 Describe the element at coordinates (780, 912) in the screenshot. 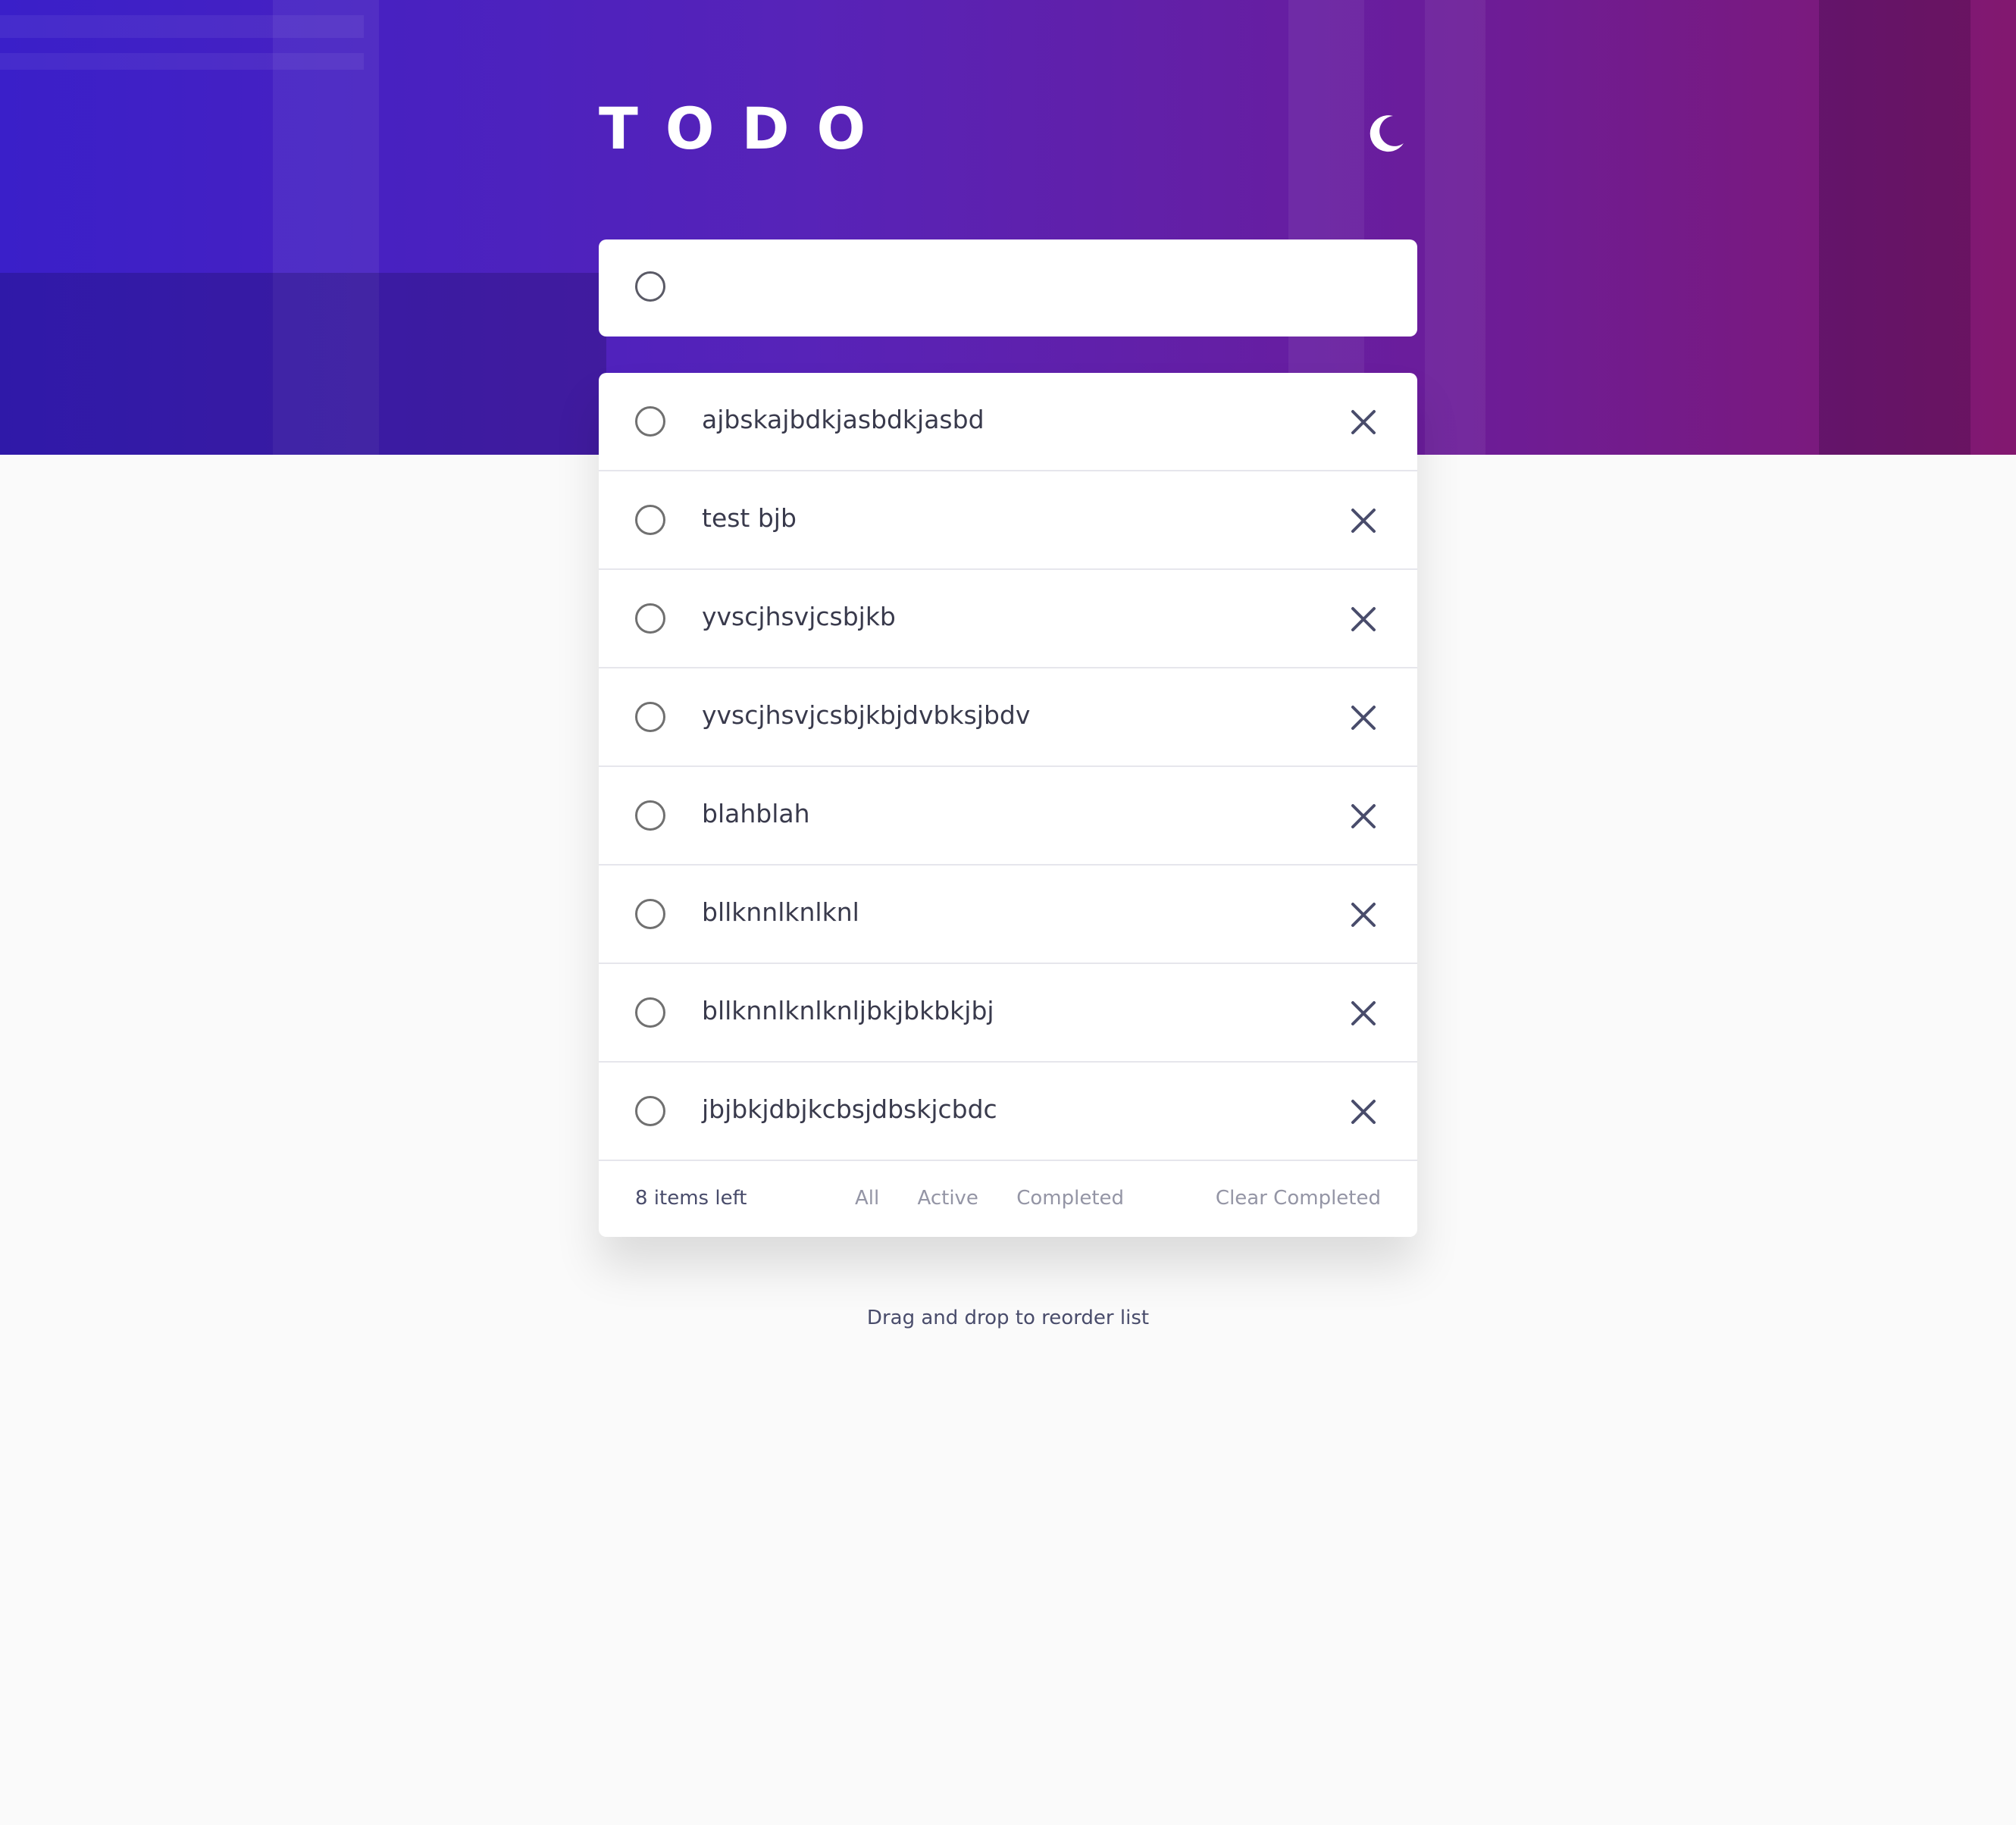

I see `todo-text: bllknnlknlknl` at that location.